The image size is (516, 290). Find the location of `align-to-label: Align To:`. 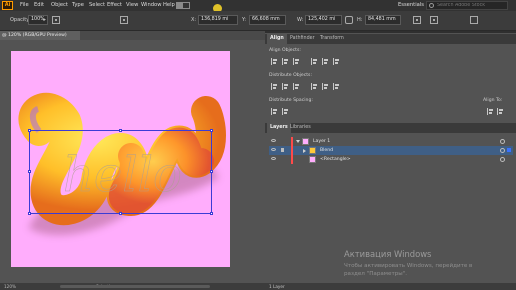

align-to-label: Align To: is located at coordinates (493, 100).